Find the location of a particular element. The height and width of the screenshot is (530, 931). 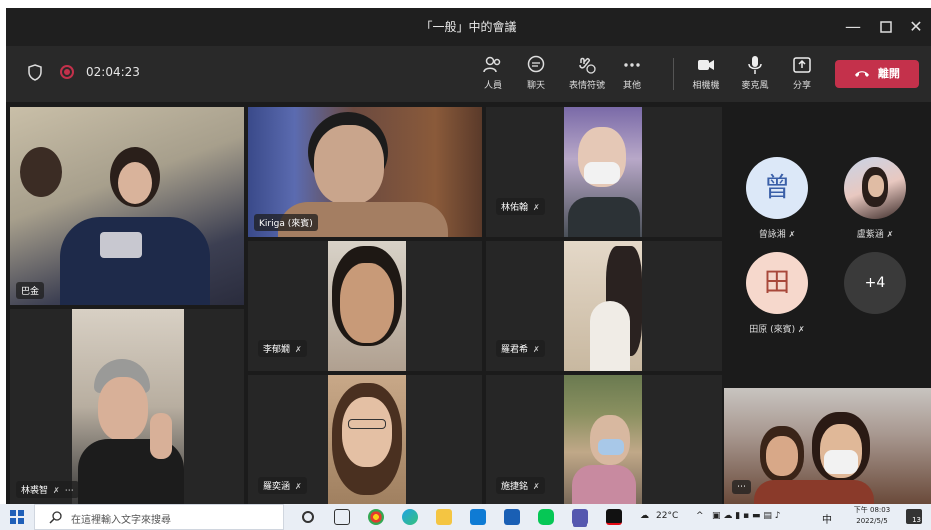

share-label: 分享 is located at coordinates (801, 86).